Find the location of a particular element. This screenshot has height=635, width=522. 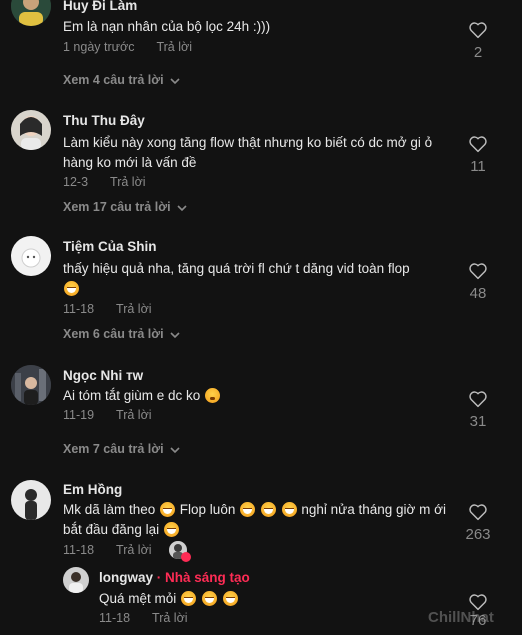

comment-text-part: Flop luôn is located at coordinates (208, 509).